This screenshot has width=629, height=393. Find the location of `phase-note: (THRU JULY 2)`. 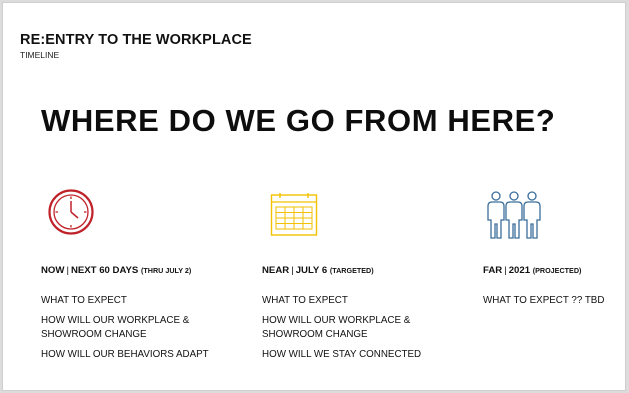

phase-note: (THRU JULY 2) is located at coordinates (166, 270).